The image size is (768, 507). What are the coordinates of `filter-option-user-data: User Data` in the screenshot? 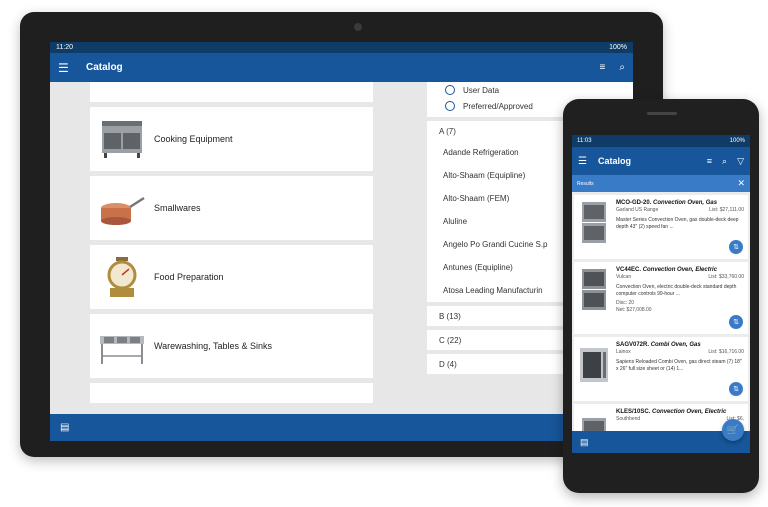 It's located at (530, 90).